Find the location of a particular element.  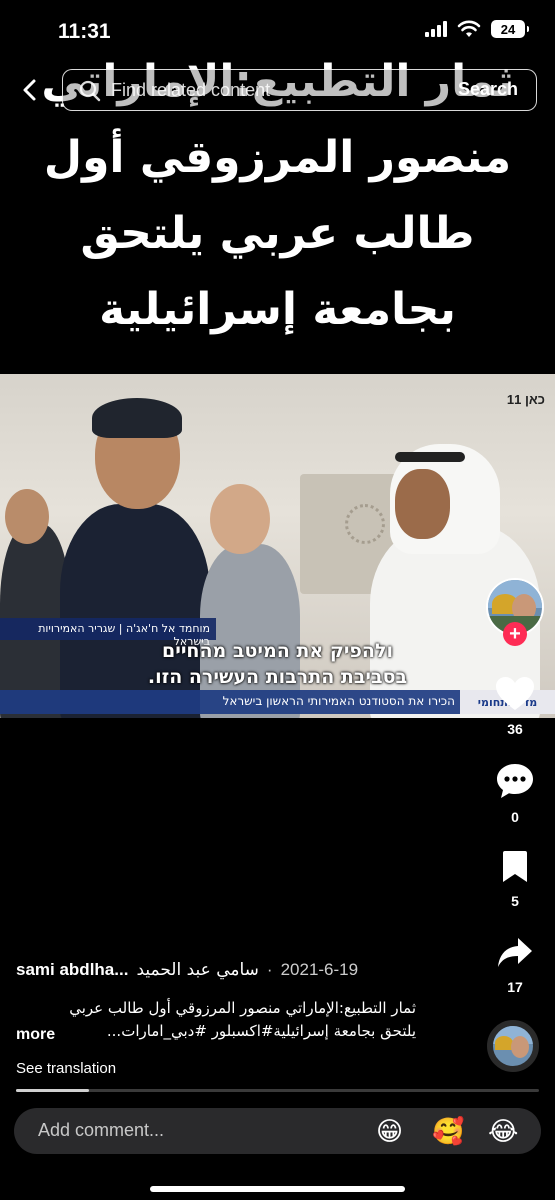

see-translation-link: See translation is located at coordinates (66, 1068).